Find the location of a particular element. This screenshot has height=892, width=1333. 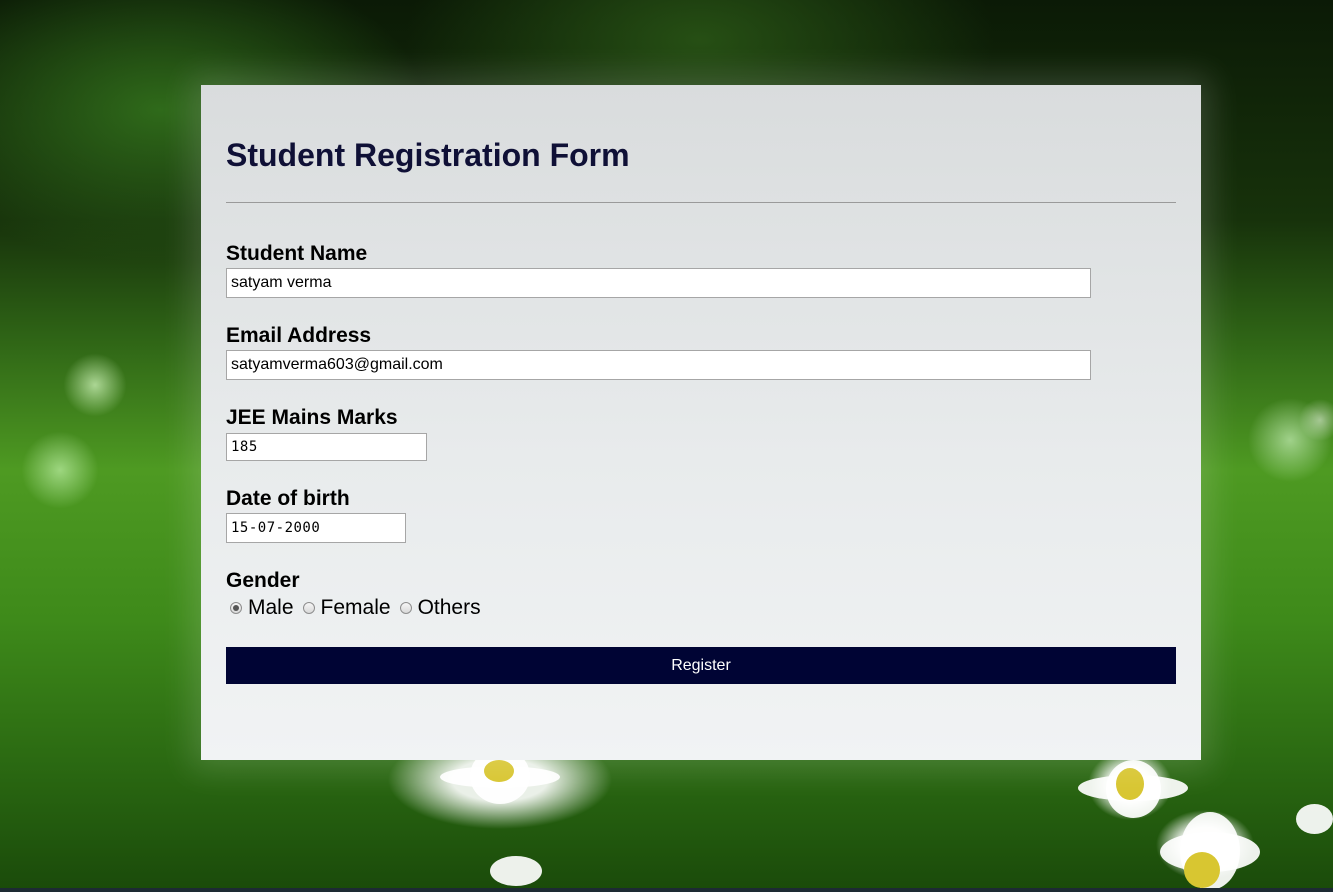

title-divider is located at coordinates (701, 202).